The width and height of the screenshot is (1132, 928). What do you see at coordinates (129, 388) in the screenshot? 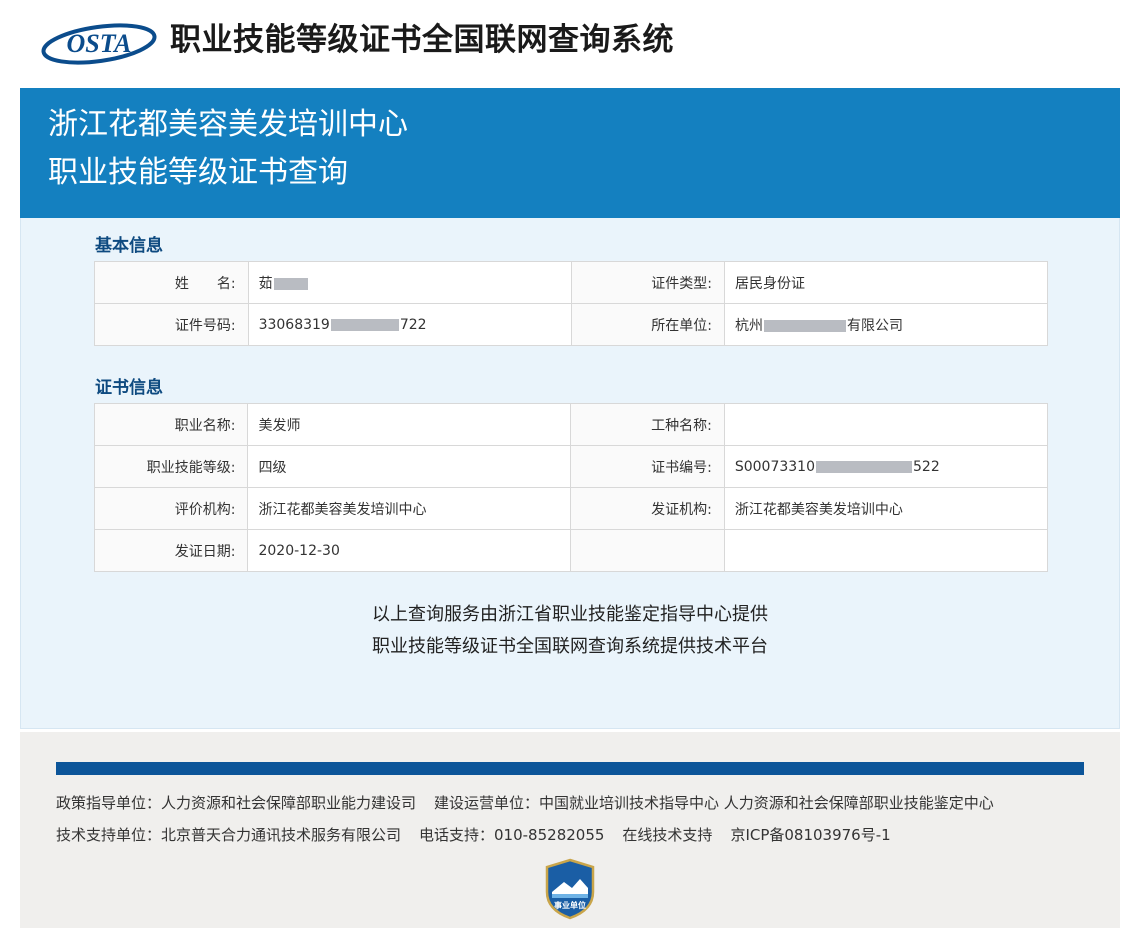
I see `cert-info-title: 证书信息` at bounding box center [129, 388].